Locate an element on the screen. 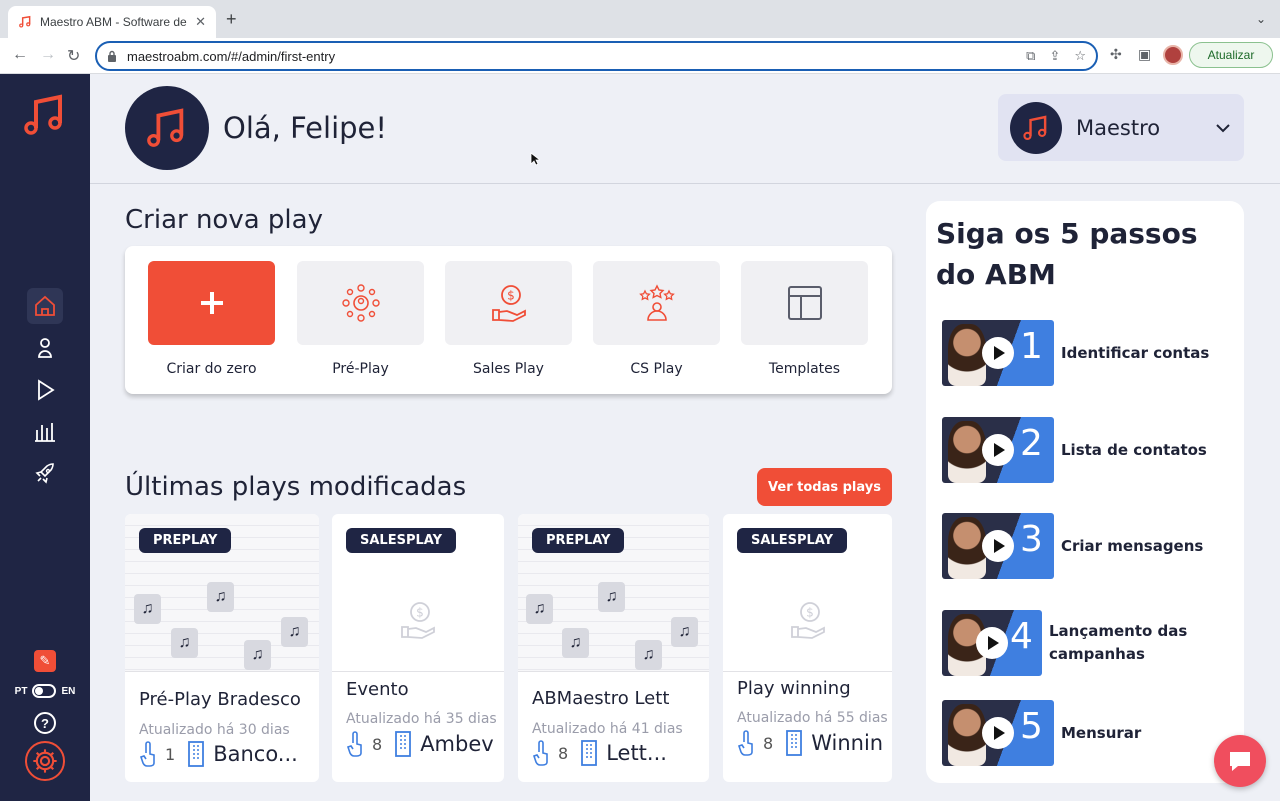 The image size is (1280, 801). step-item: 1 Identificar contas is located at coordinates (1092, 353).